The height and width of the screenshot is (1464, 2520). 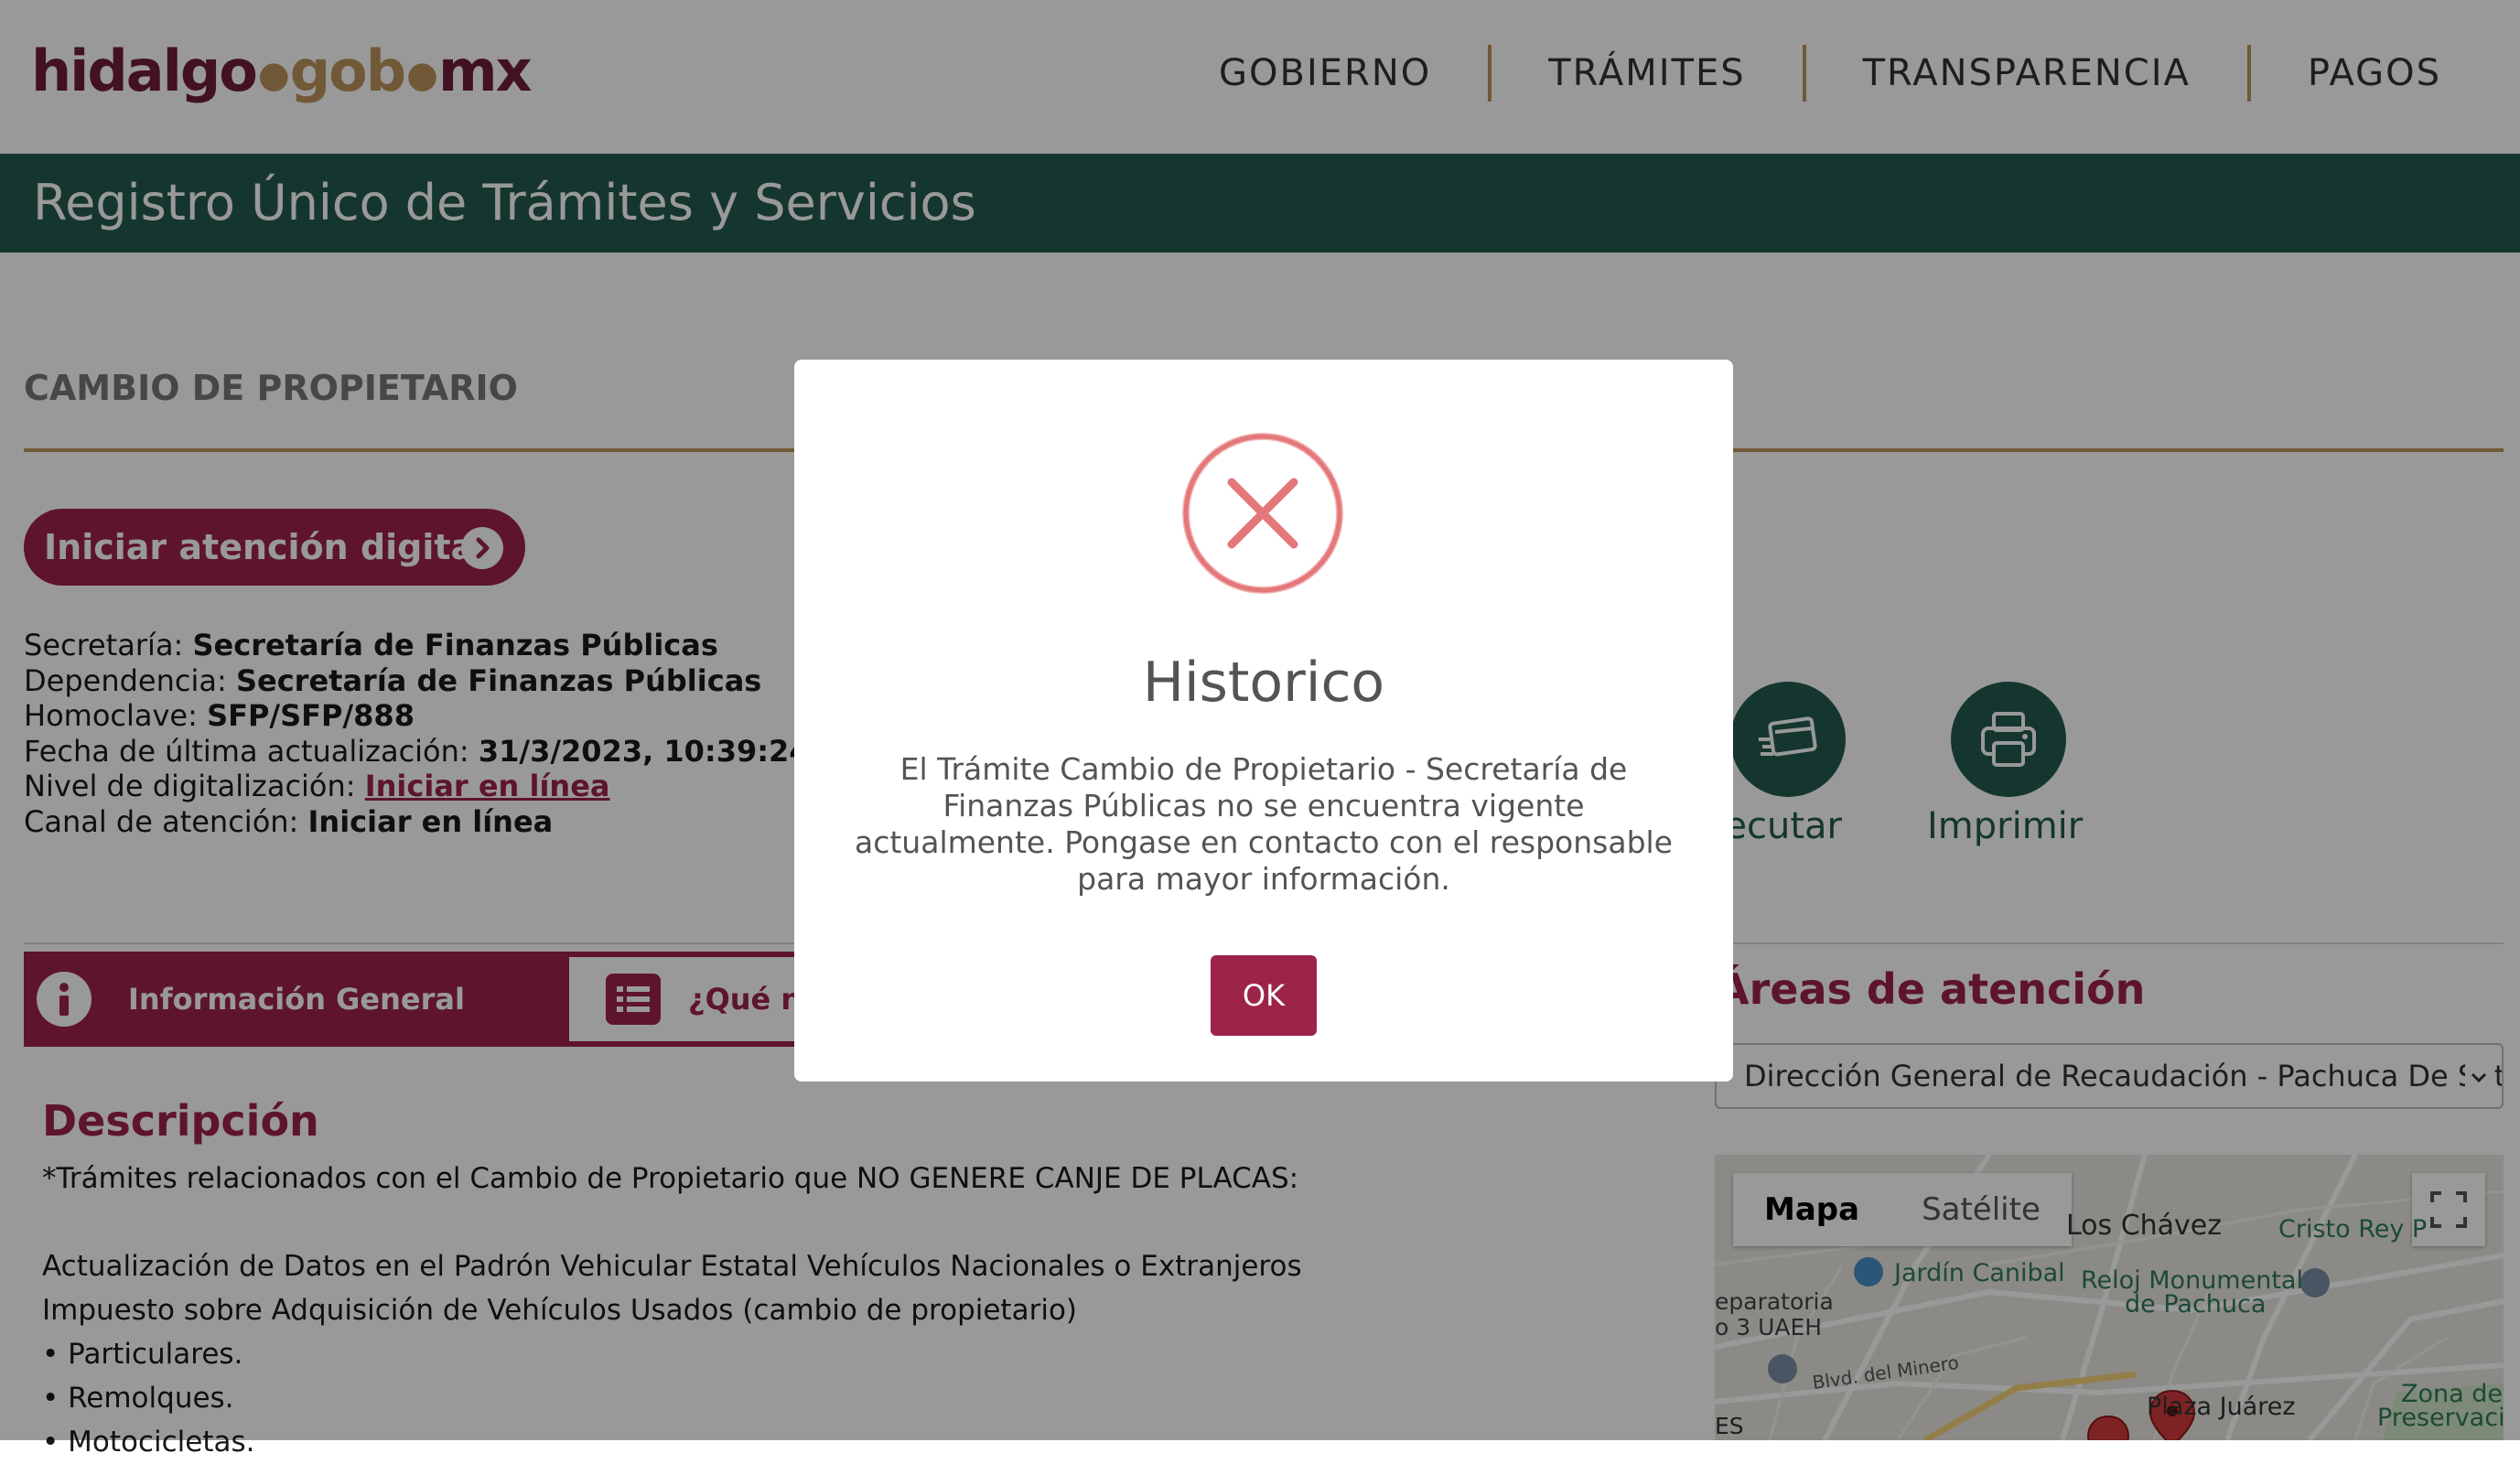 What do you see at coordinates (1263, 683) in the screenshot?
I see `dialog-title: Historico` at bounding box center [1263, 683].